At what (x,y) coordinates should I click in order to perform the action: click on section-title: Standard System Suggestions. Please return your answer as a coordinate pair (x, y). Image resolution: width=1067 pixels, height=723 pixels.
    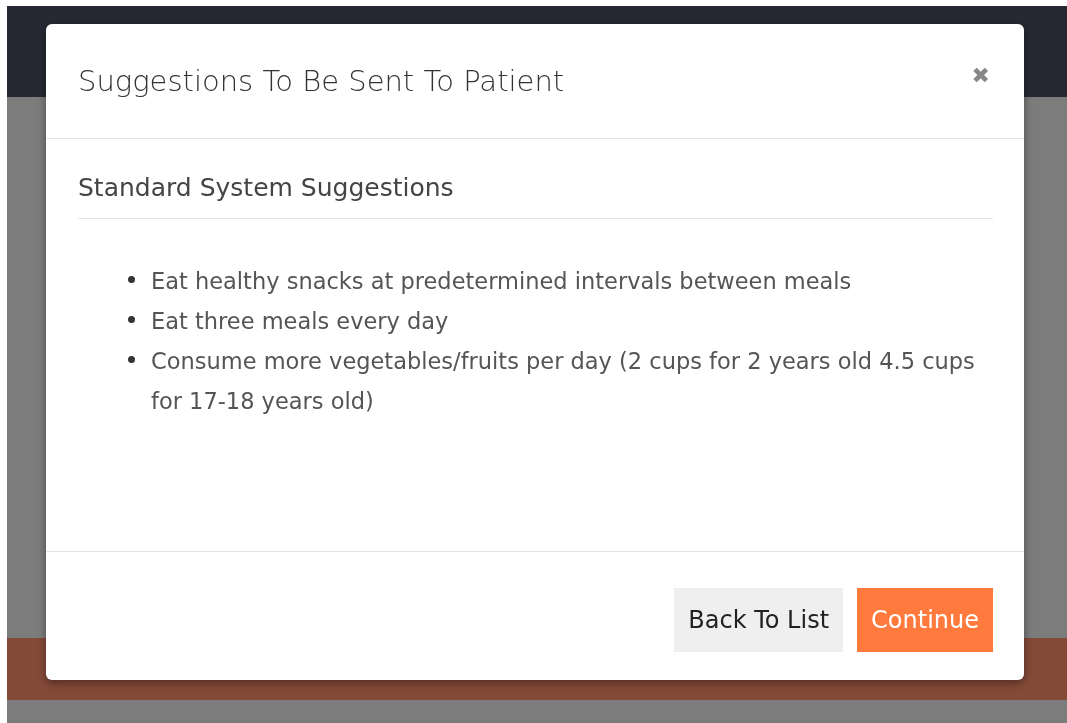
    Looking at the image, I should click on (535, 179).